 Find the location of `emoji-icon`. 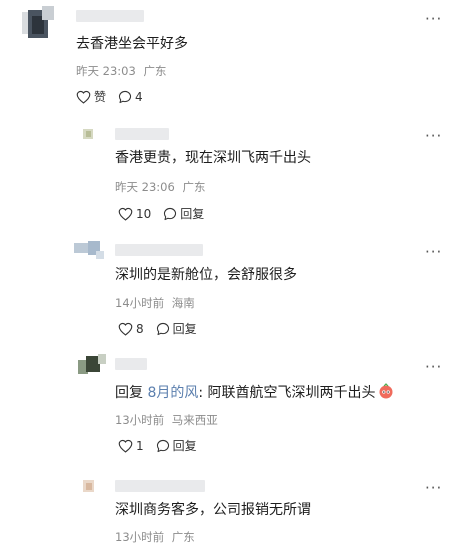

emoji-icon is located at coordinates (386, 393).